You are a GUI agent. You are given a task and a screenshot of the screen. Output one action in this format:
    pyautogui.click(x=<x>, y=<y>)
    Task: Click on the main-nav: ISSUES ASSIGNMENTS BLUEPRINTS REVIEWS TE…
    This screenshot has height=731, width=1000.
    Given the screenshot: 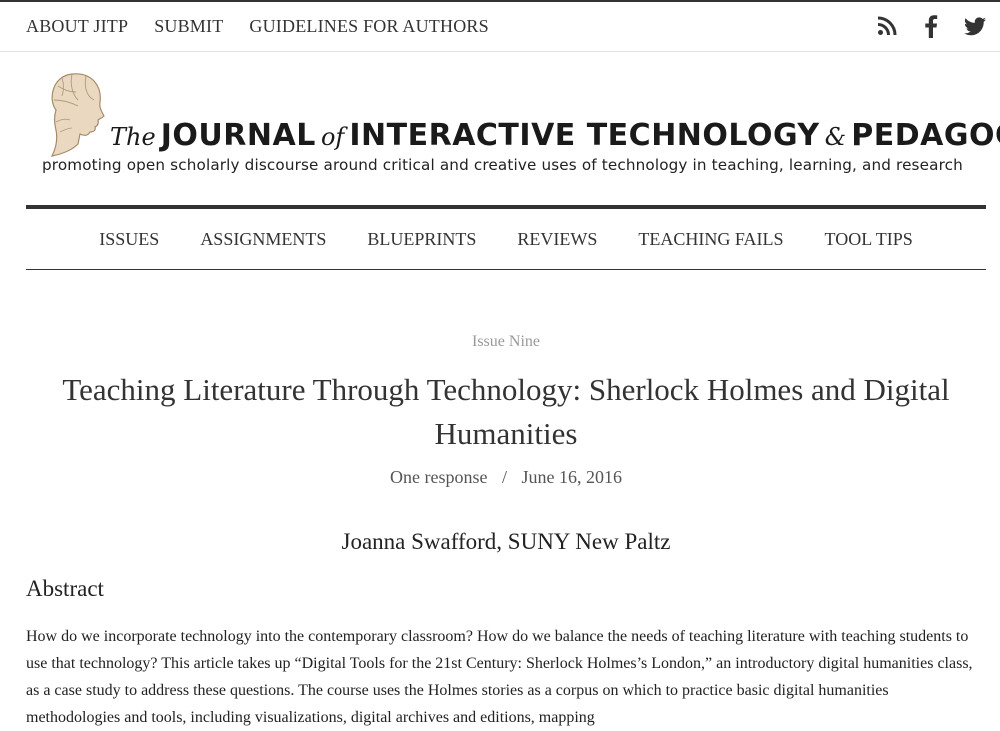 What is the action you would take?
    pyautogui.click(x=506, y=237)
    